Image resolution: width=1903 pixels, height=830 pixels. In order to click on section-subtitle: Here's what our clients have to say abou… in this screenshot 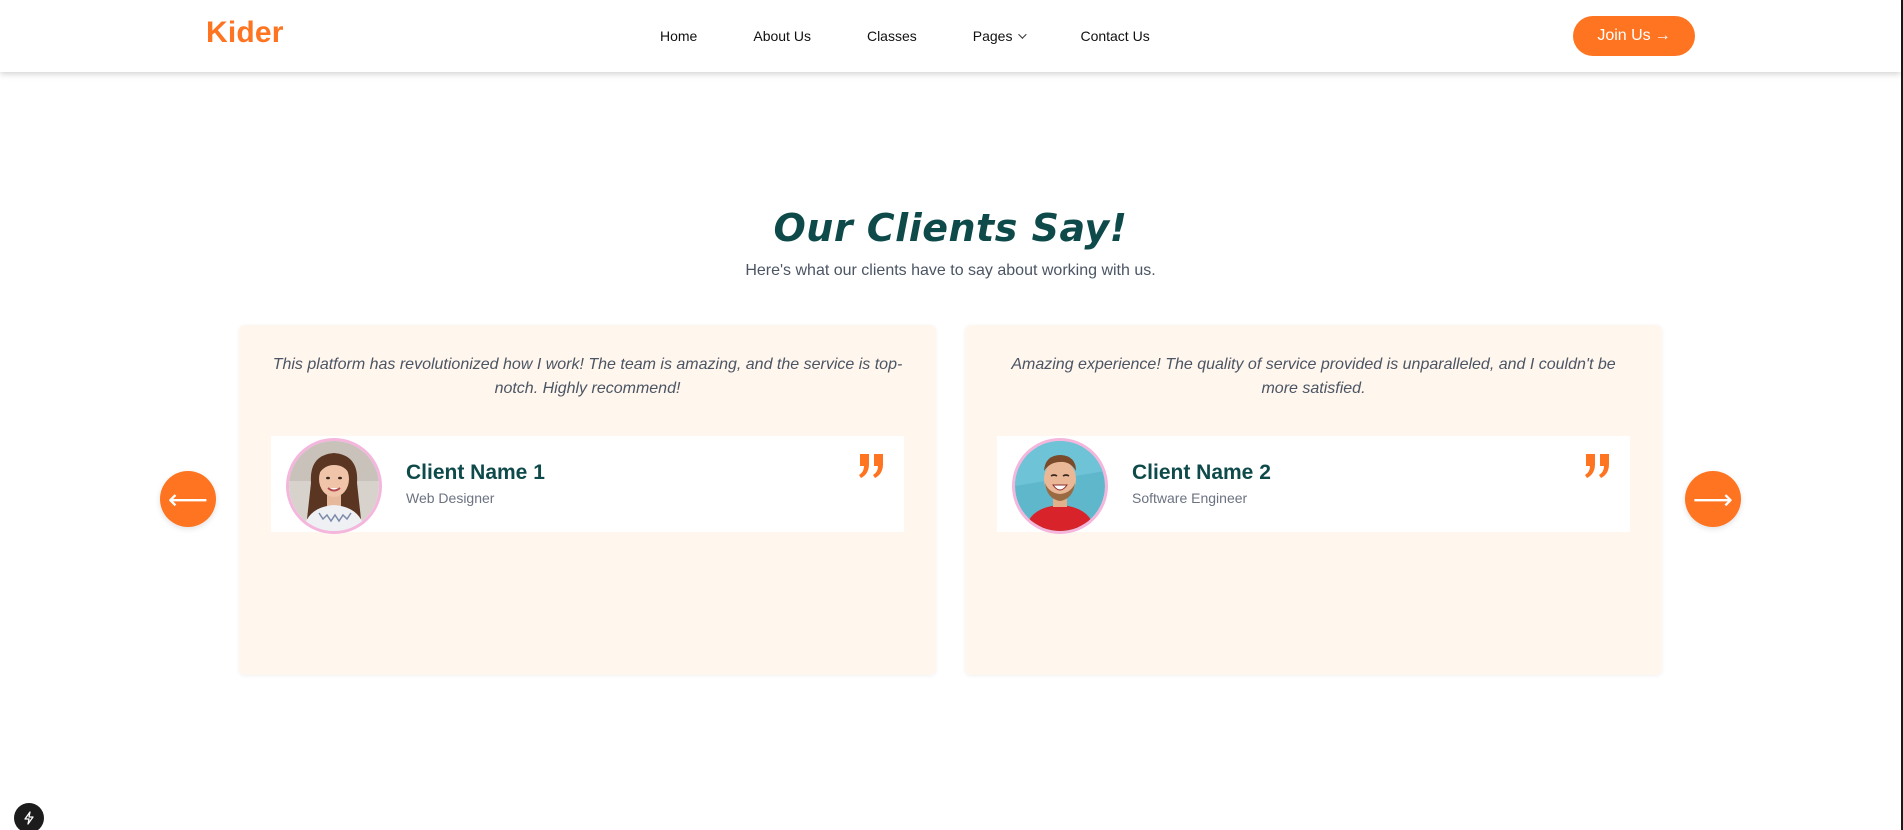, I will do `click(950, 270)`.